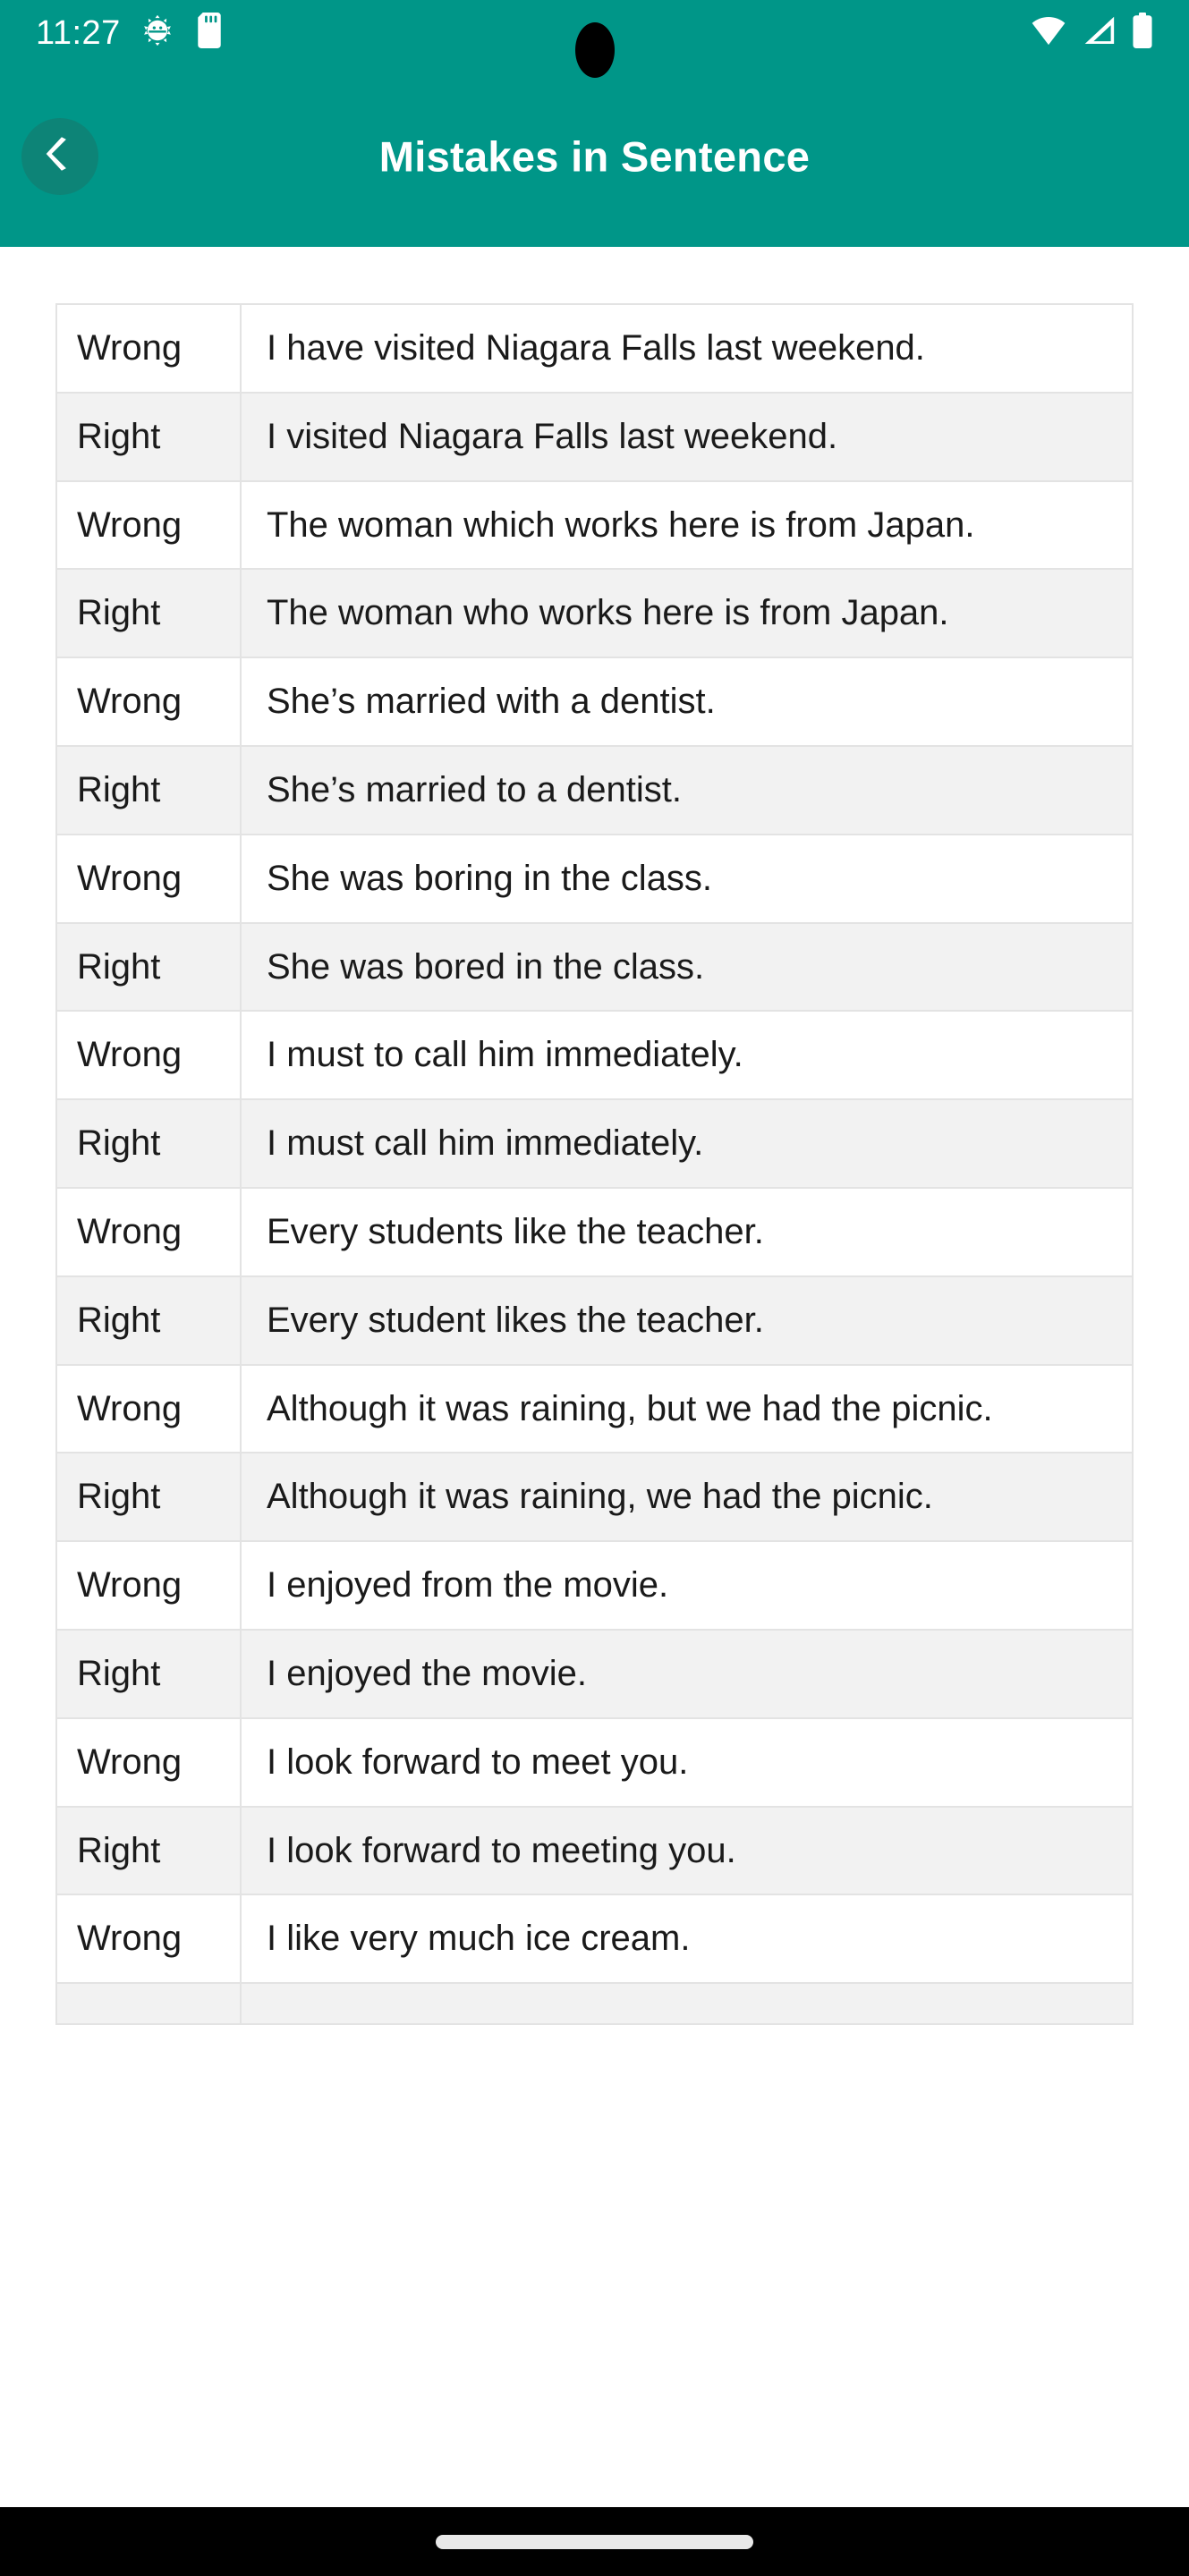 The image size is (1189, 2576). I want to click on wifi-icon, so click(1048, 32).